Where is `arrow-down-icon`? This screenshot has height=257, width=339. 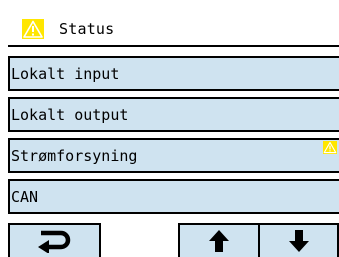 arrow-down-icon is located at coordinates (298, 241).